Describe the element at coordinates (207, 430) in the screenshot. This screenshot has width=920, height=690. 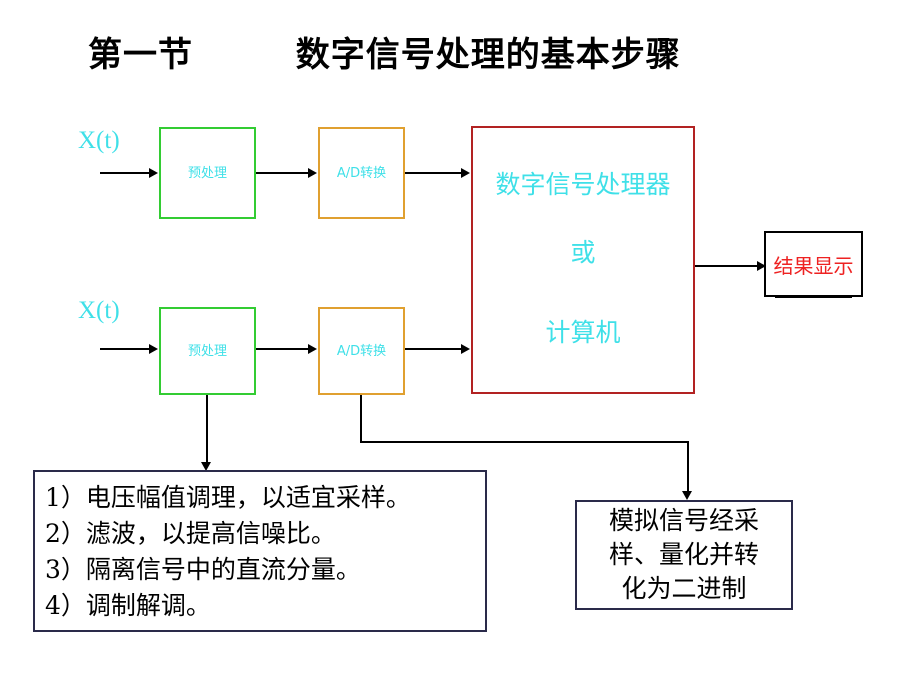
I see `preprocess-to-note-line` at that location.